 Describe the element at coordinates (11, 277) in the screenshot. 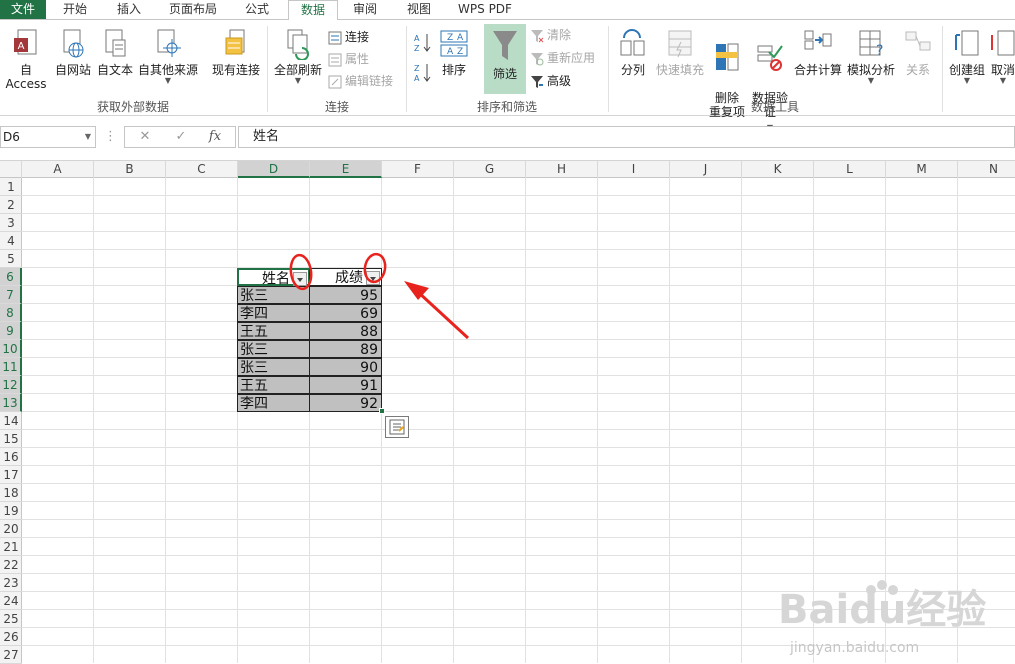

I see `row-header-6: 6` at that location.